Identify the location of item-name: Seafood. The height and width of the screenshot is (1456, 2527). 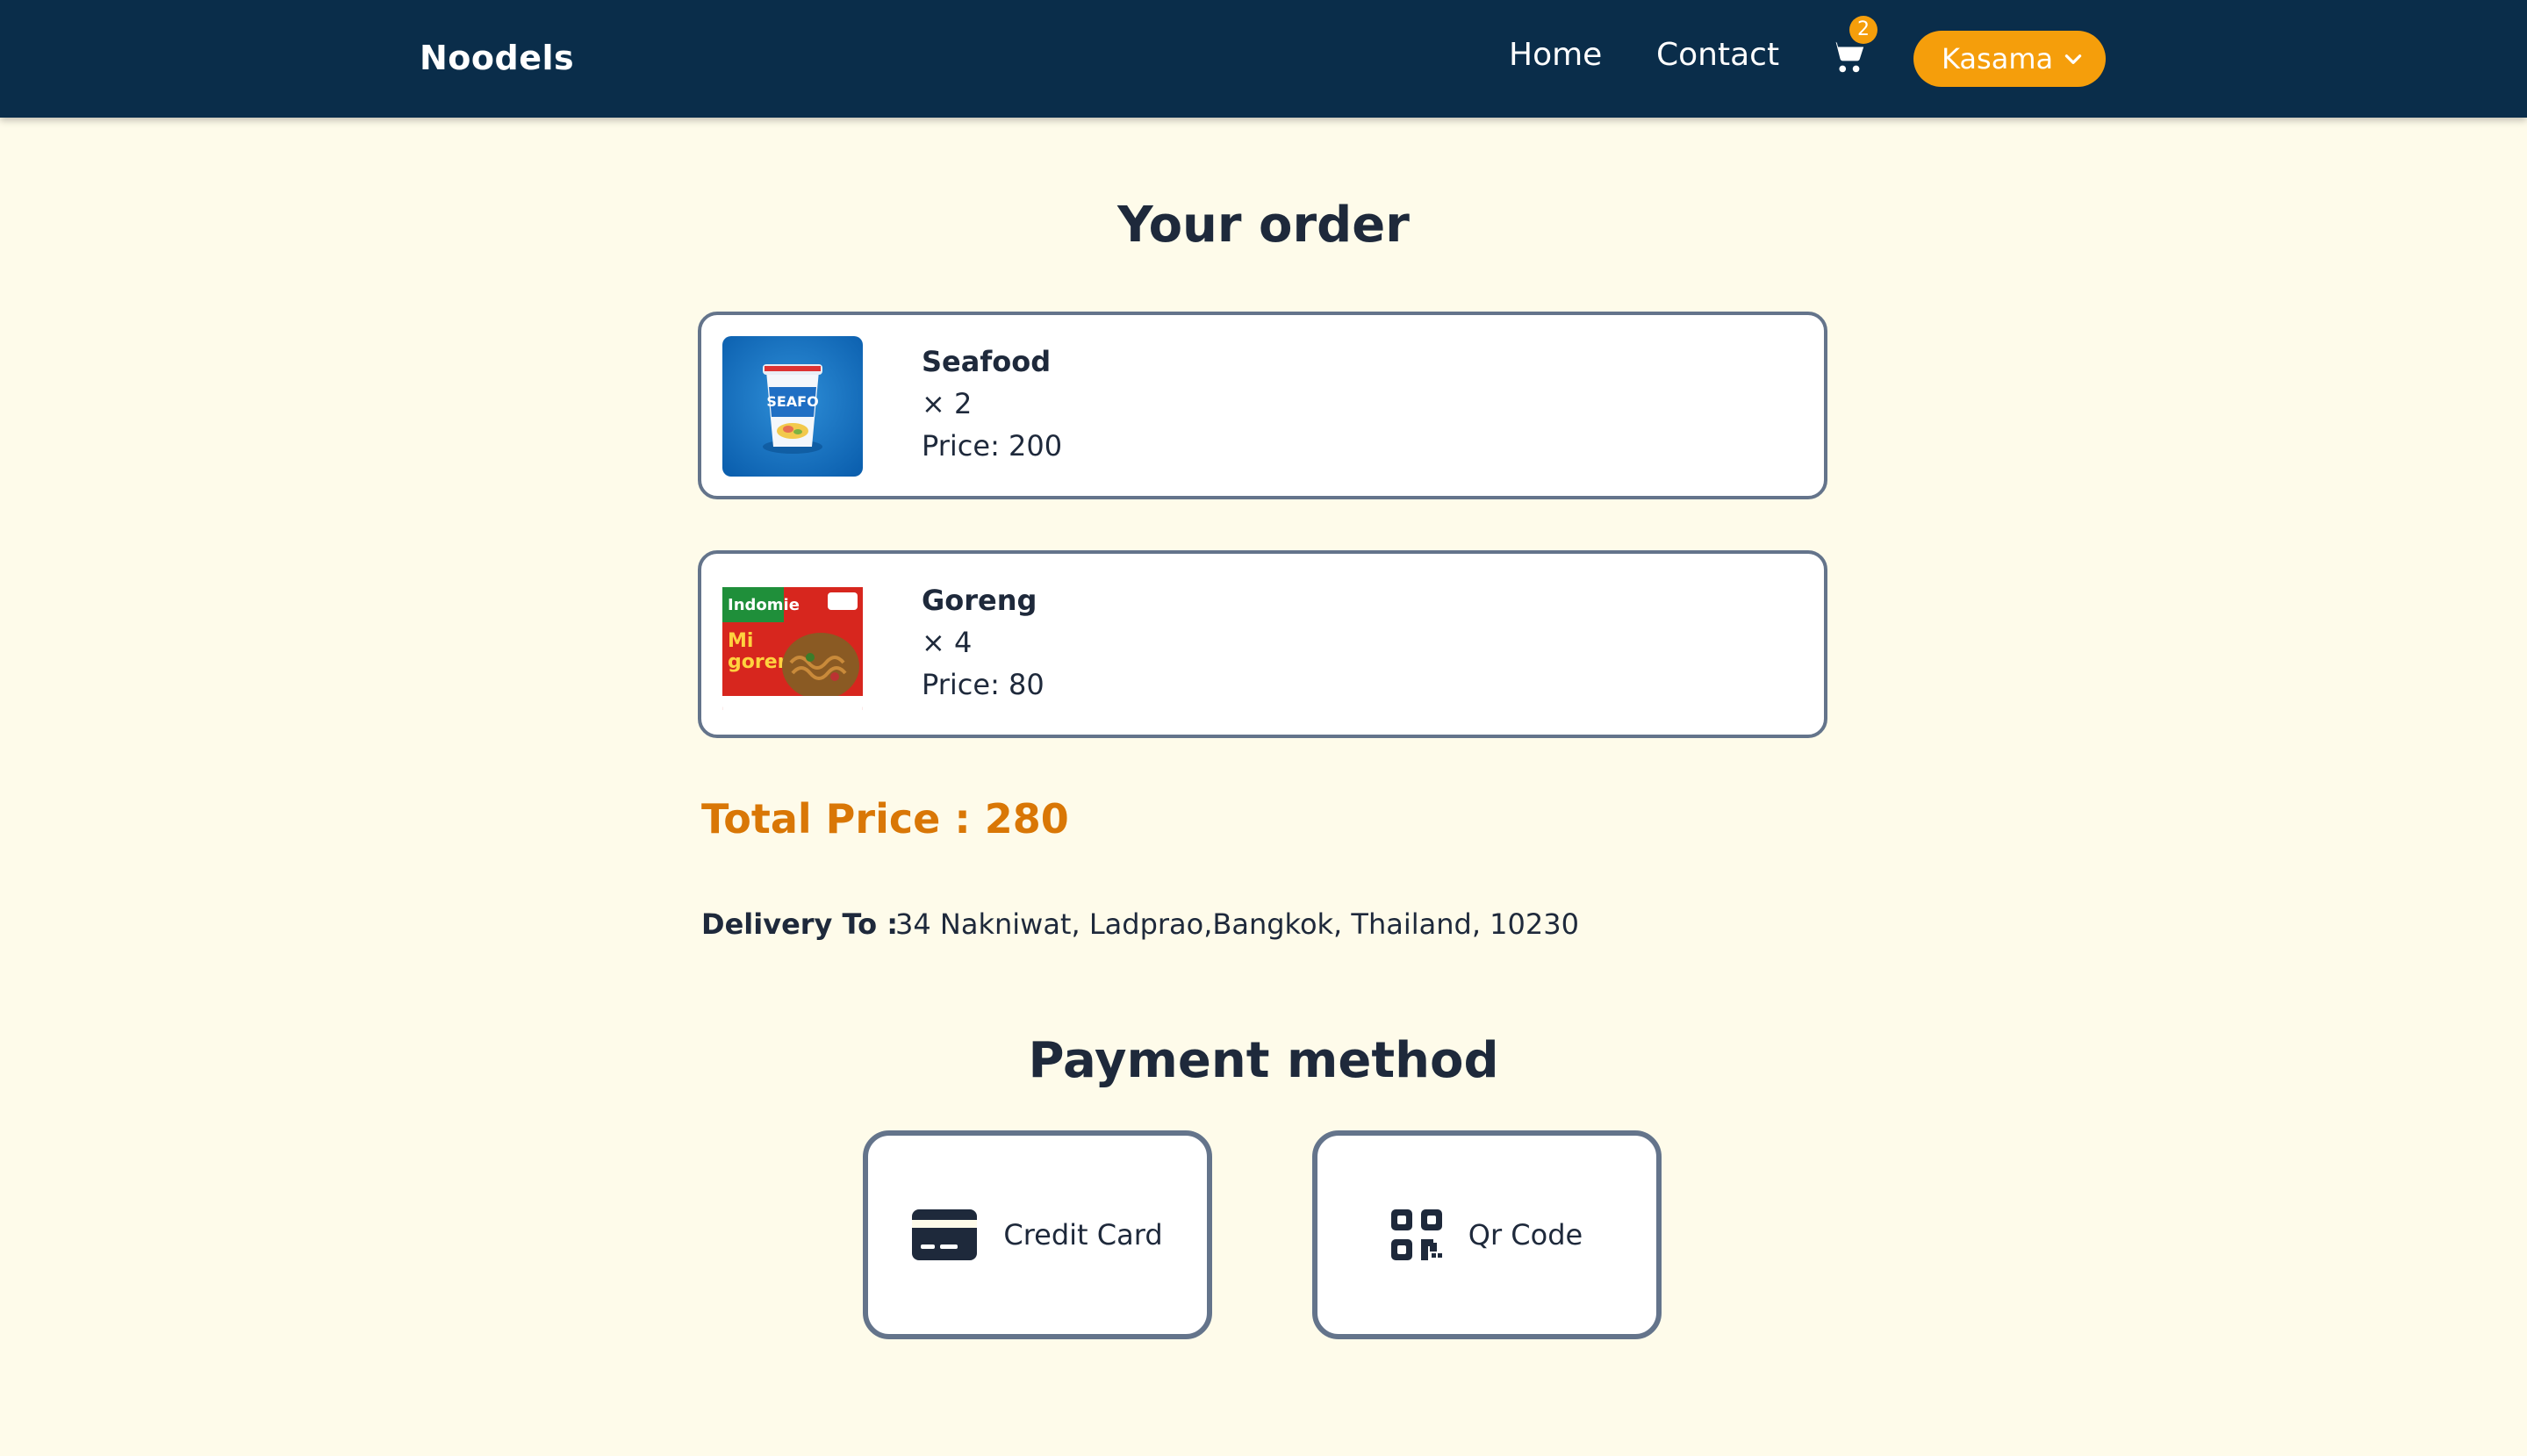
(987, 361).